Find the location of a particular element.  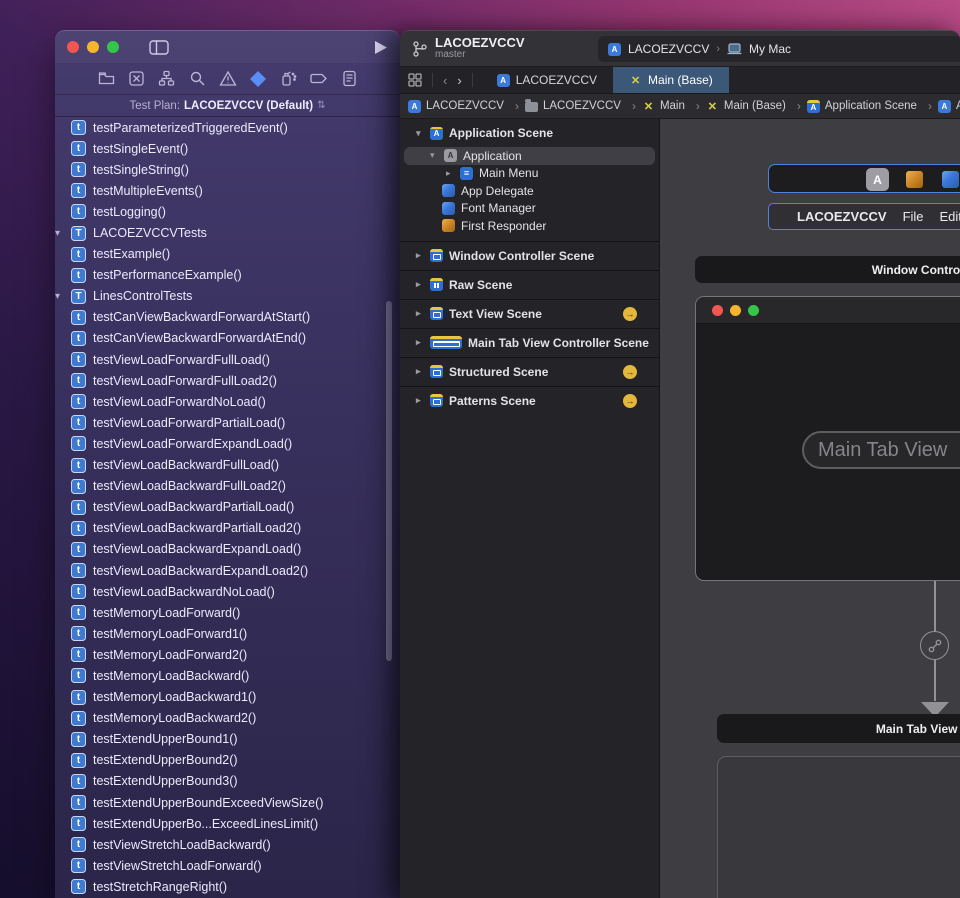

test-row: t testViewStretchLoadBackward() is located at coordinates (227, 844).